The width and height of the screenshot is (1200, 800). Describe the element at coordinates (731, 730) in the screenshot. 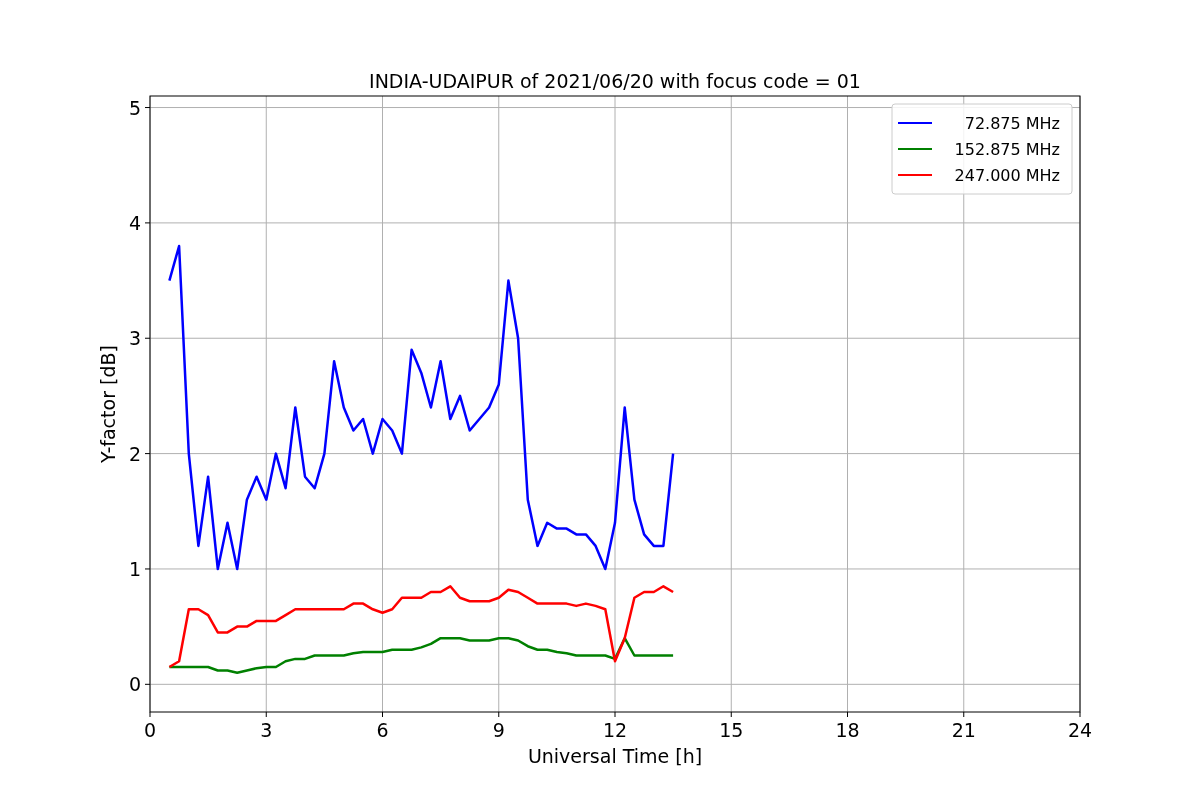

I see `x-tick-label: 15` at that location.